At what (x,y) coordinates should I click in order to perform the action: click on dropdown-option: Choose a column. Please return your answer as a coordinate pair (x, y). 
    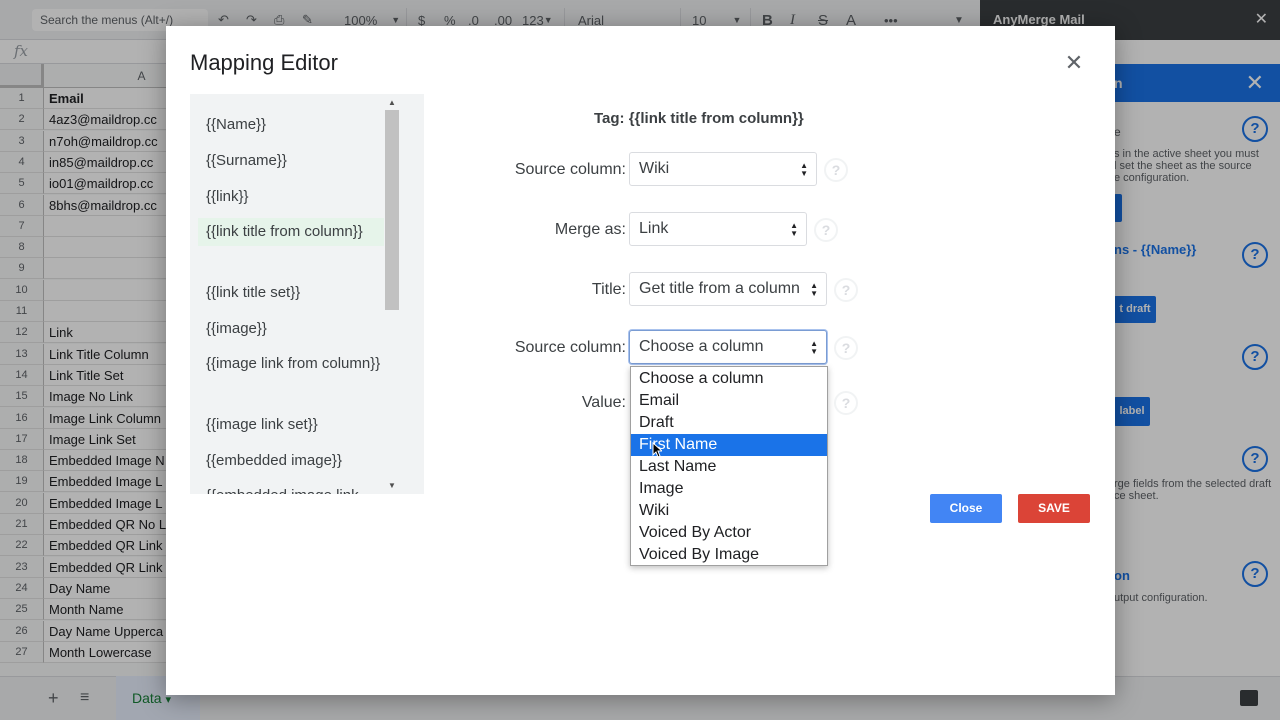
    Looking at the image, I should click on (729, 379).